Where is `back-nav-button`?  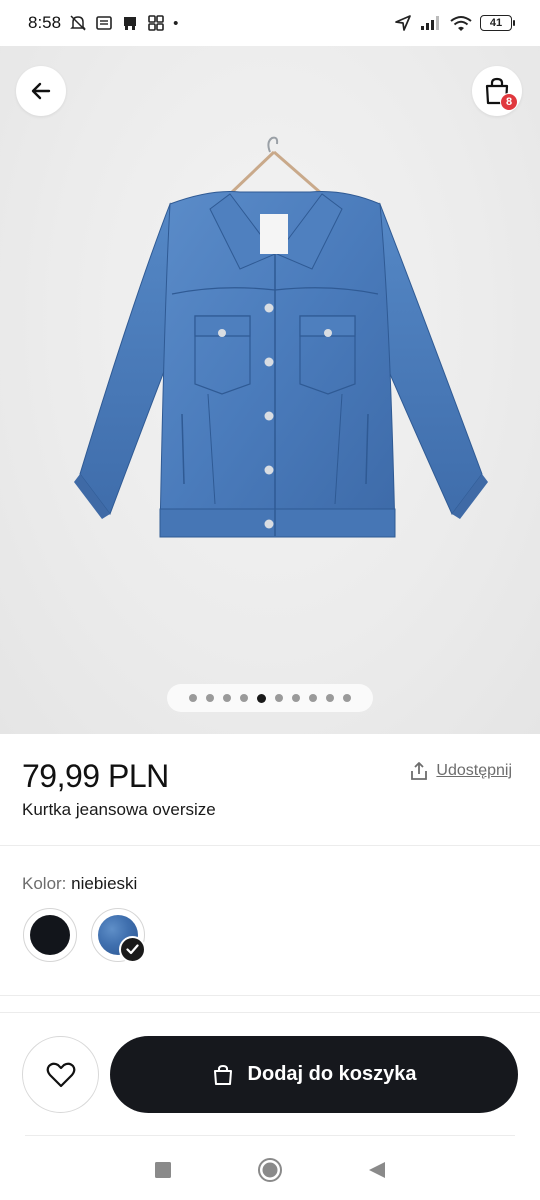 back-nav-button is located at coordinates (377, 1170).